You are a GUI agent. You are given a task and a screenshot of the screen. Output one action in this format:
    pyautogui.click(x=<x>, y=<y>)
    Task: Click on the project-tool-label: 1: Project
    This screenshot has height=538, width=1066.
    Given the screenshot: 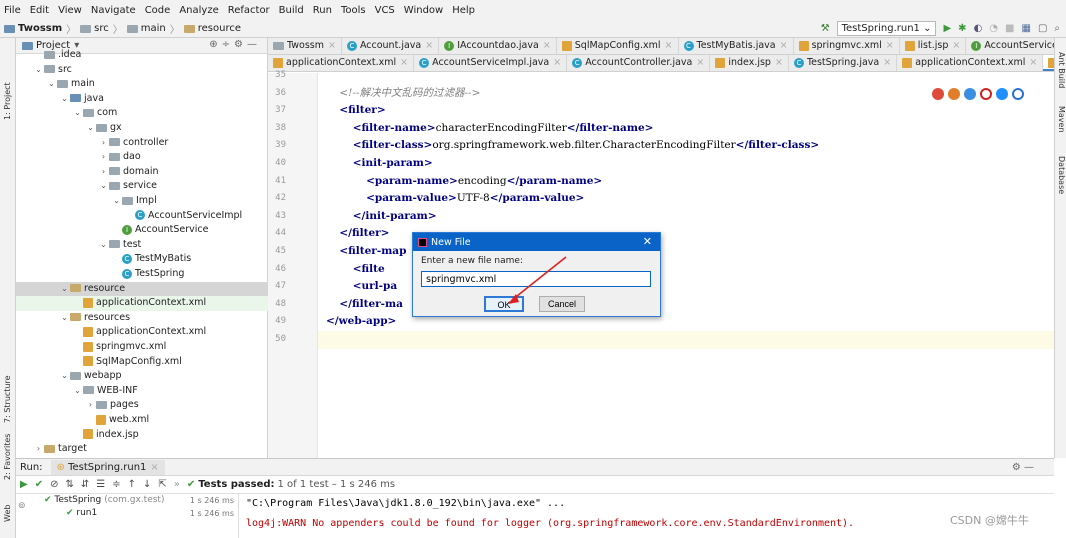 What is the action you would take?
    pyautogui.click(x=7, y=101)
    